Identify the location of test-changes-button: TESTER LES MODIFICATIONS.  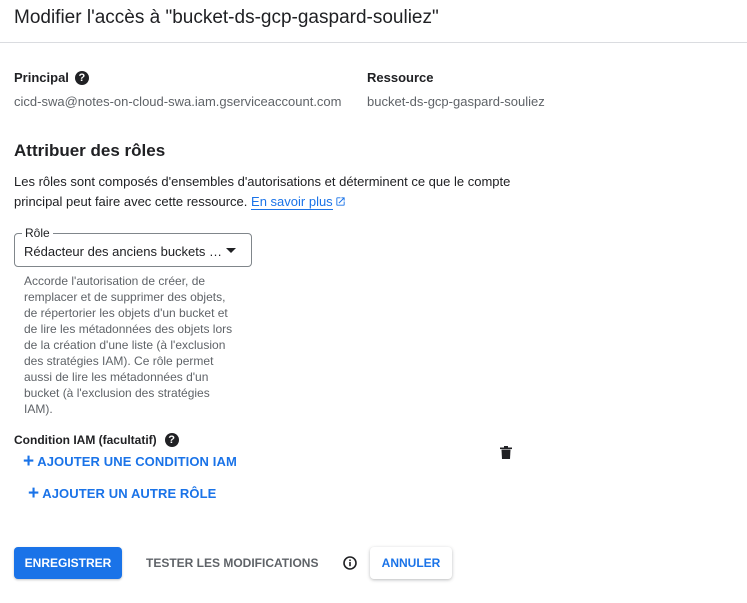
(232, 563).